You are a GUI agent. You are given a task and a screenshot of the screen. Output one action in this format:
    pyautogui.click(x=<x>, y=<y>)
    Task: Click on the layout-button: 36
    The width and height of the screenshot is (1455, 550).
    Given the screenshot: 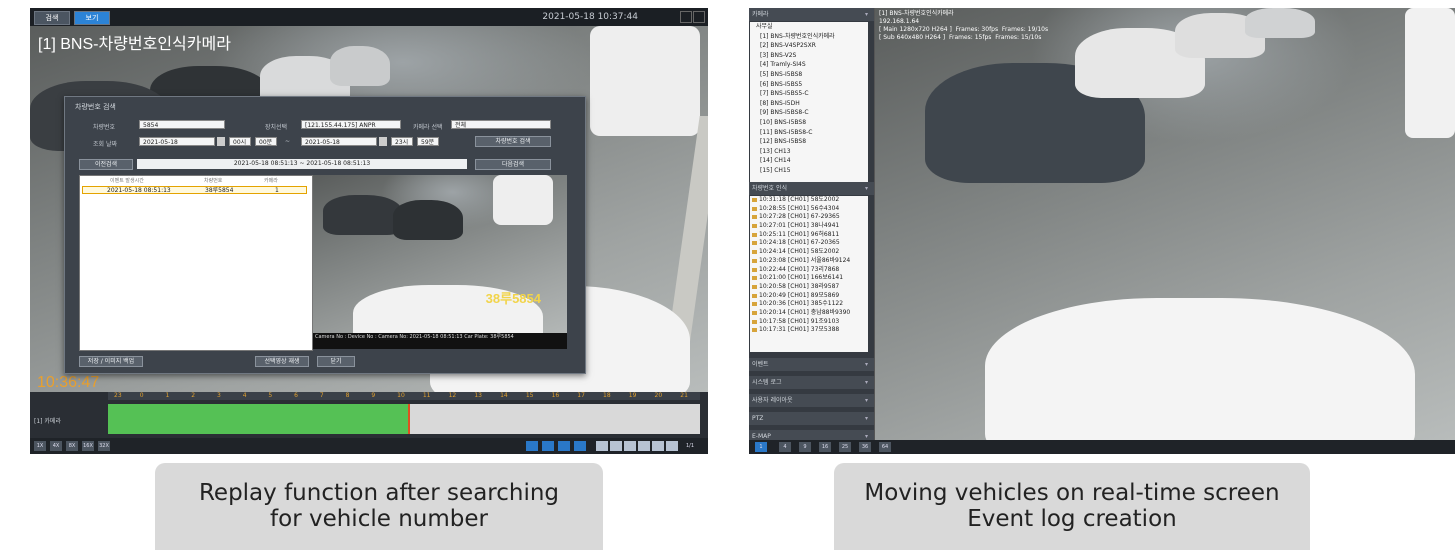 What is the action you would take?
    pyautogui.click(x=865, y=447)
    